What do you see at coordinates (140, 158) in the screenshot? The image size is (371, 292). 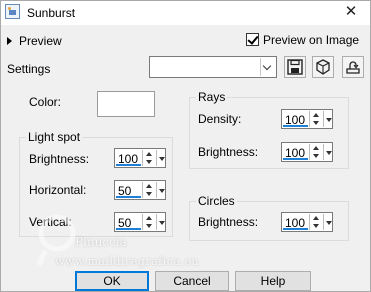 I see `light-spot-brightness-spinner: 100` at bounding box center [140, 158].